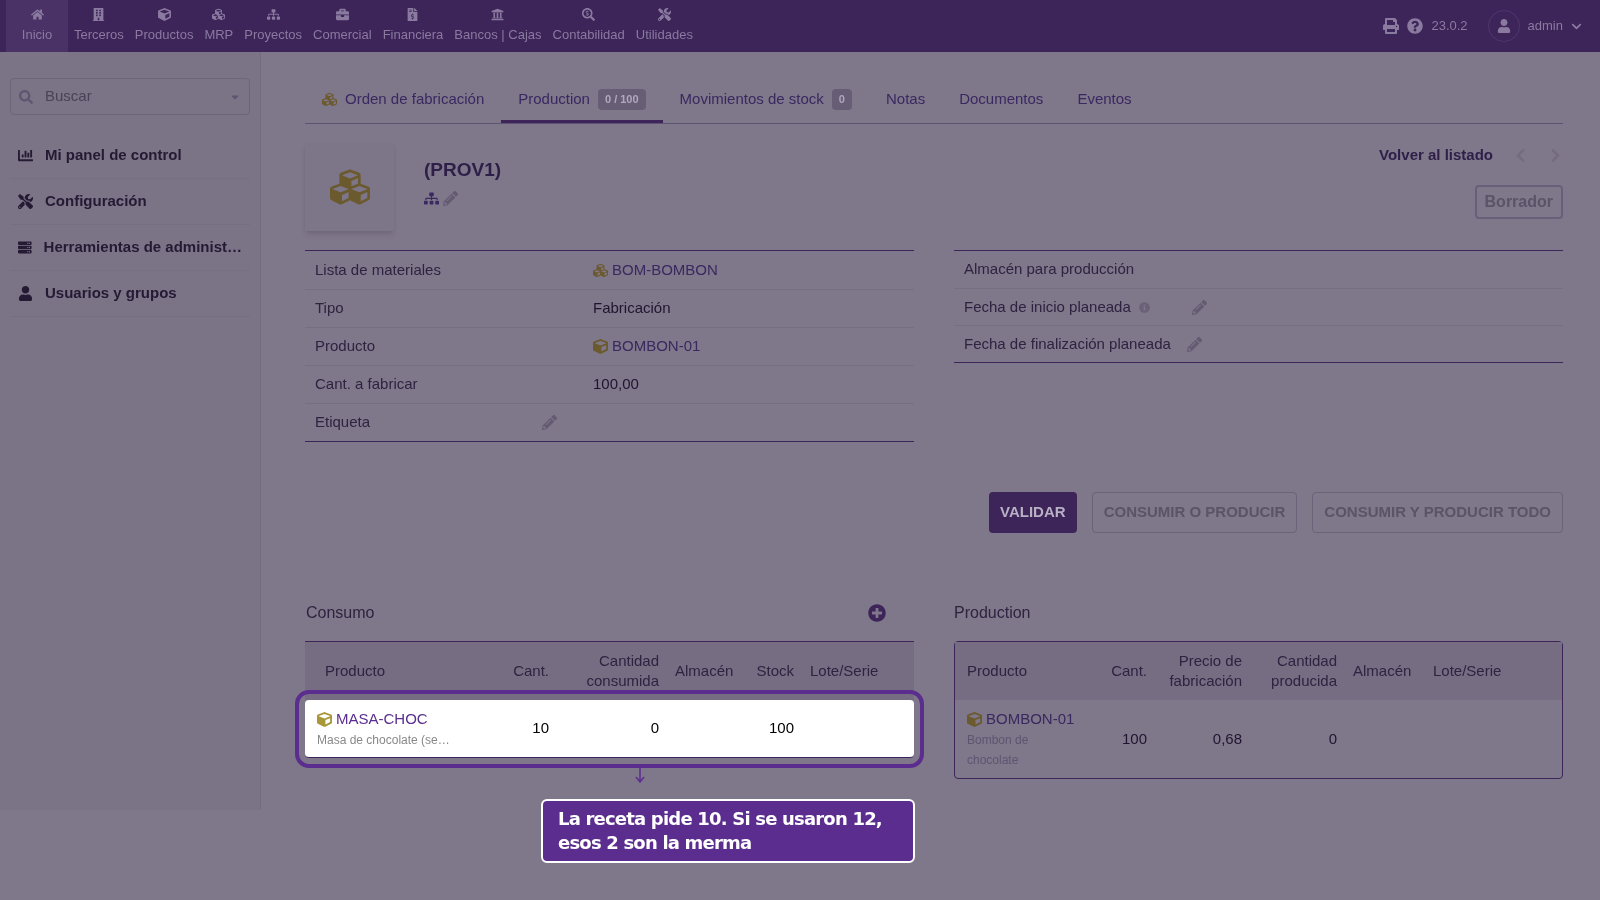 The width and height of the screenshot is (1600, 900). What do you see at coordinates (113, 155) in the screenshot?
I see `sidebar-item: Mi panel de control` at bounding box center [113, 155].